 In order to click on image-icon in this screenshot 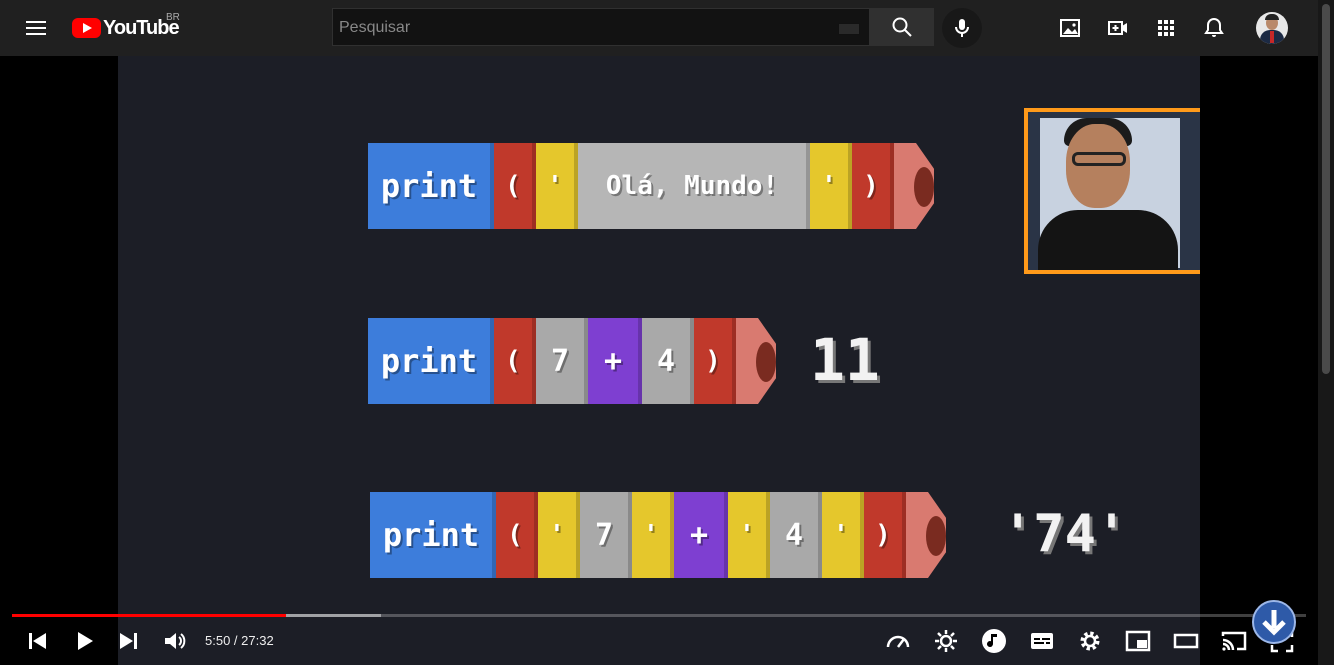, I will do `click(1070, 28)`.